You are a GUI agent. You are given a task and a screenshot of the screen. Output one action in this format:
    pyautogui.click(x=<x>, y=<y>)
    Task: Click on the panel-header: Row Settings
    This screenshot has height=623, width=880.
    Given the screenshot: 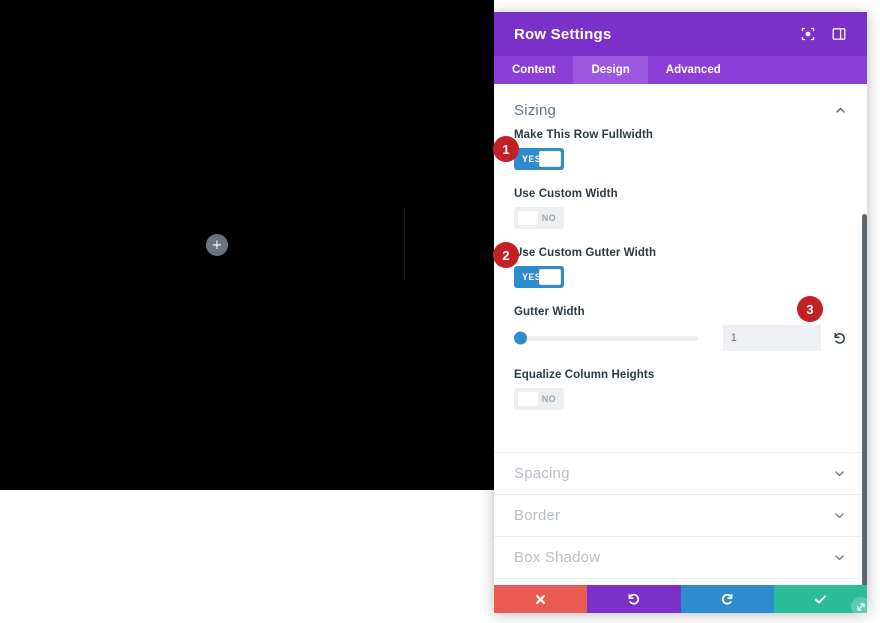 What is the action you would take?
    pyautogui.click(x=680, y=34)
    